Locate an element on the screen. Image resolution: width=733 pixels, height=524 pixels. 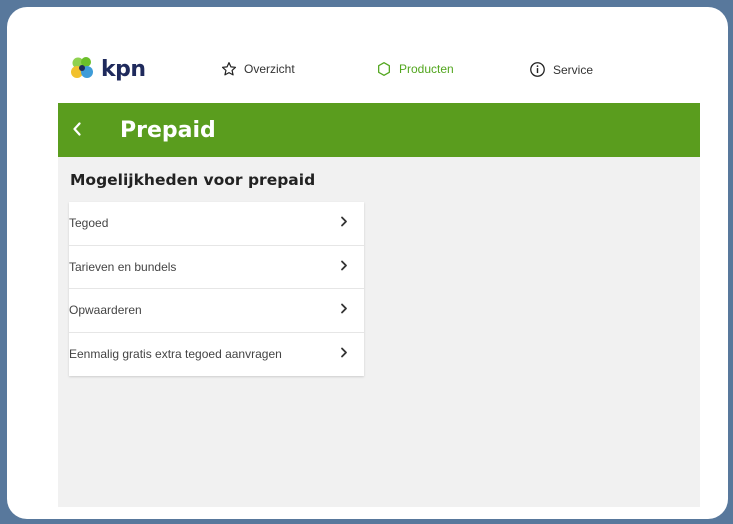
back-button is located at coordinates (80, 130).